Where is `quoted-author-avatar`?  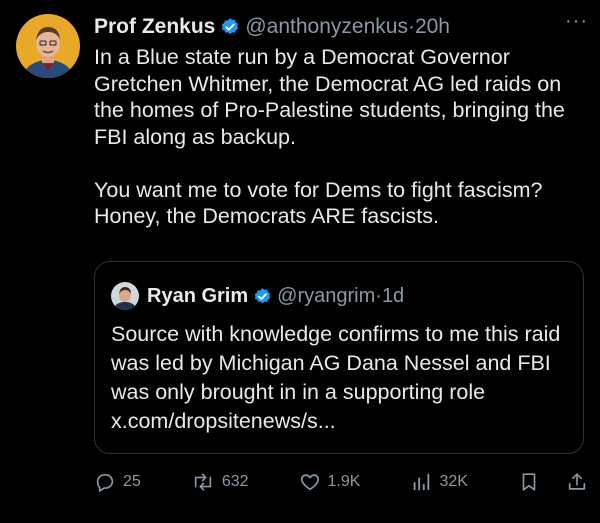 quoted-author-avatar is located at coordinates (125, 296).